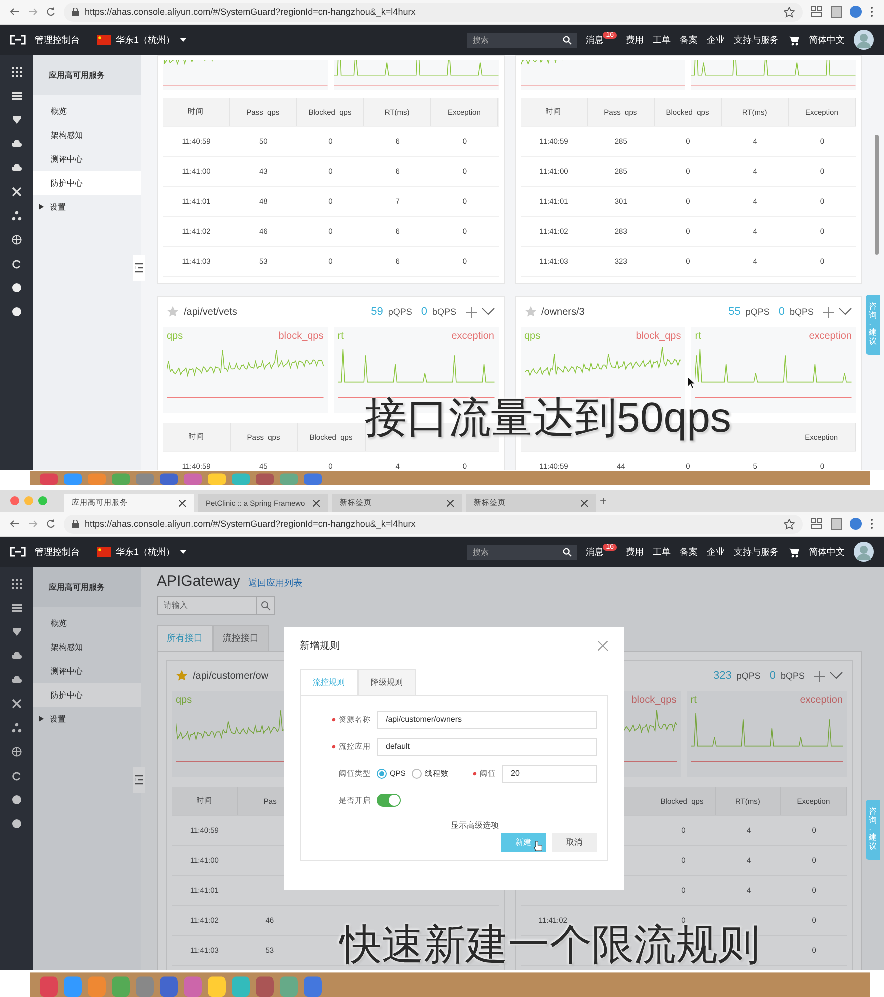 The image size is (884, 997). What do you see at coordinates (389, 800) in the screenshot?
I see `toggle-switch` at bounding box center [389, 800].